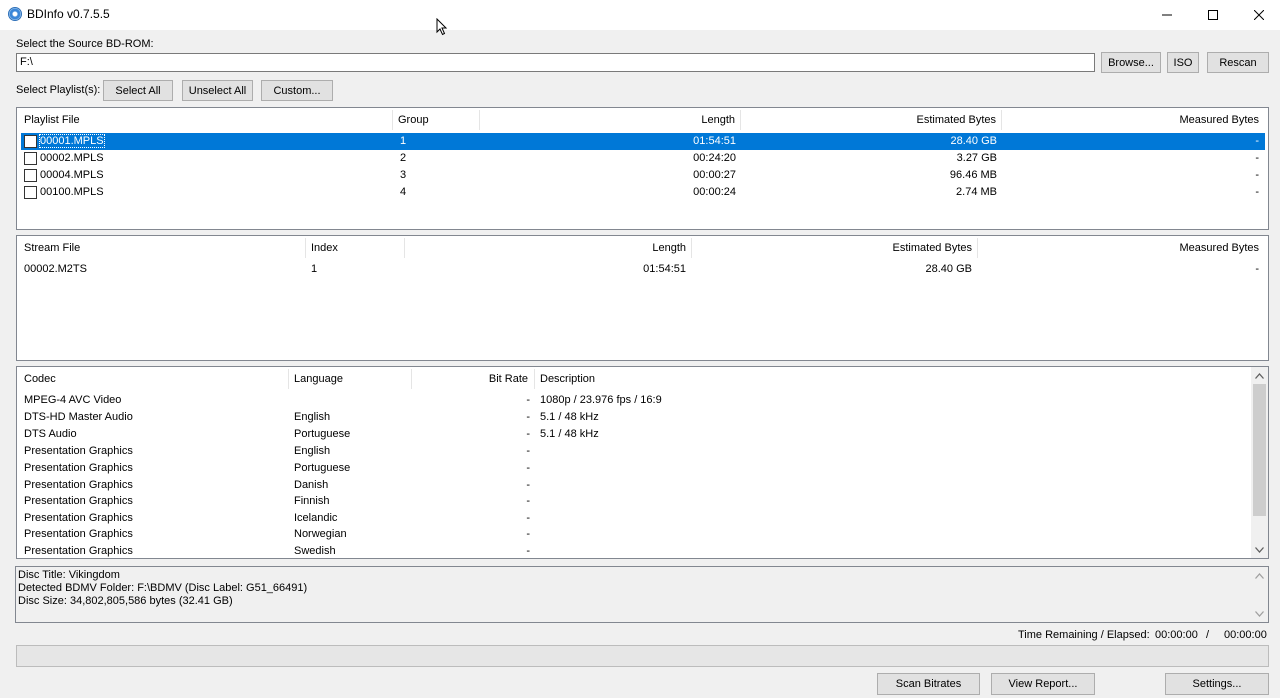  Describe the element at coordinates (469, 379) in the screenshot. I see `column-header-bit-rate: Bit Rate` at that location.